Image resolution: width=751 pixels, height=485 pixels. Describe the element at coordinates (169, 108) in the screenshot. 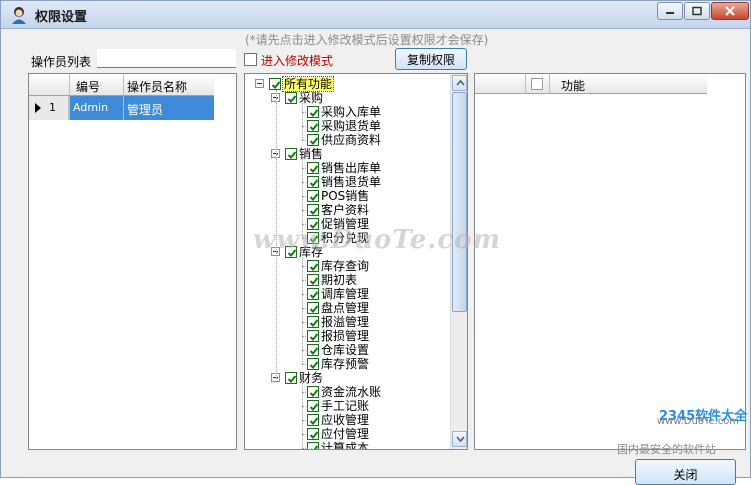

I see `cell-name: 管理员` at that location.